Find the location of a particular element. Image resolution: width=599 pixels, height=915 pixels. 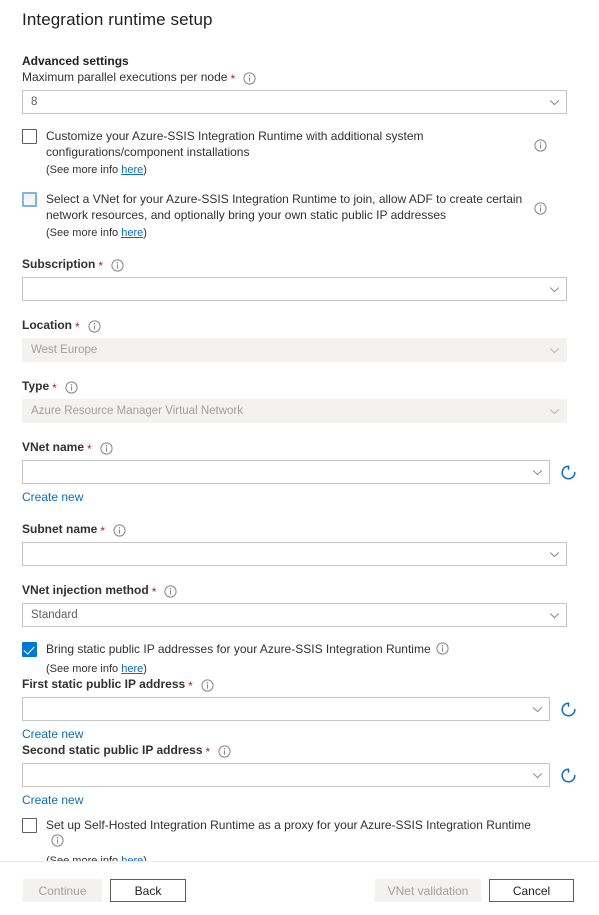

label-type: Type * is located at coordinates (299, 386).